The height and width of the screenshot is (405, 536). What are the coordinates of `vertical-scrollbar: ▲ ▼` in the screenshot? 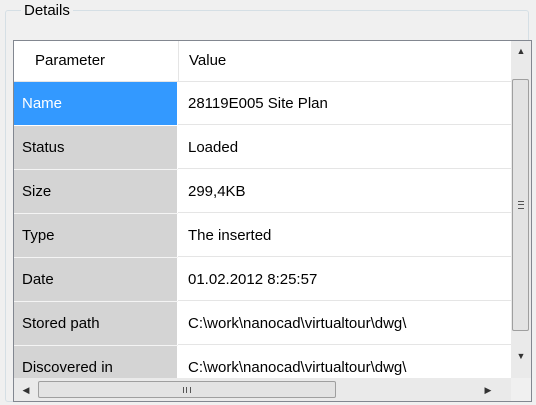 It's located at (521, 209).